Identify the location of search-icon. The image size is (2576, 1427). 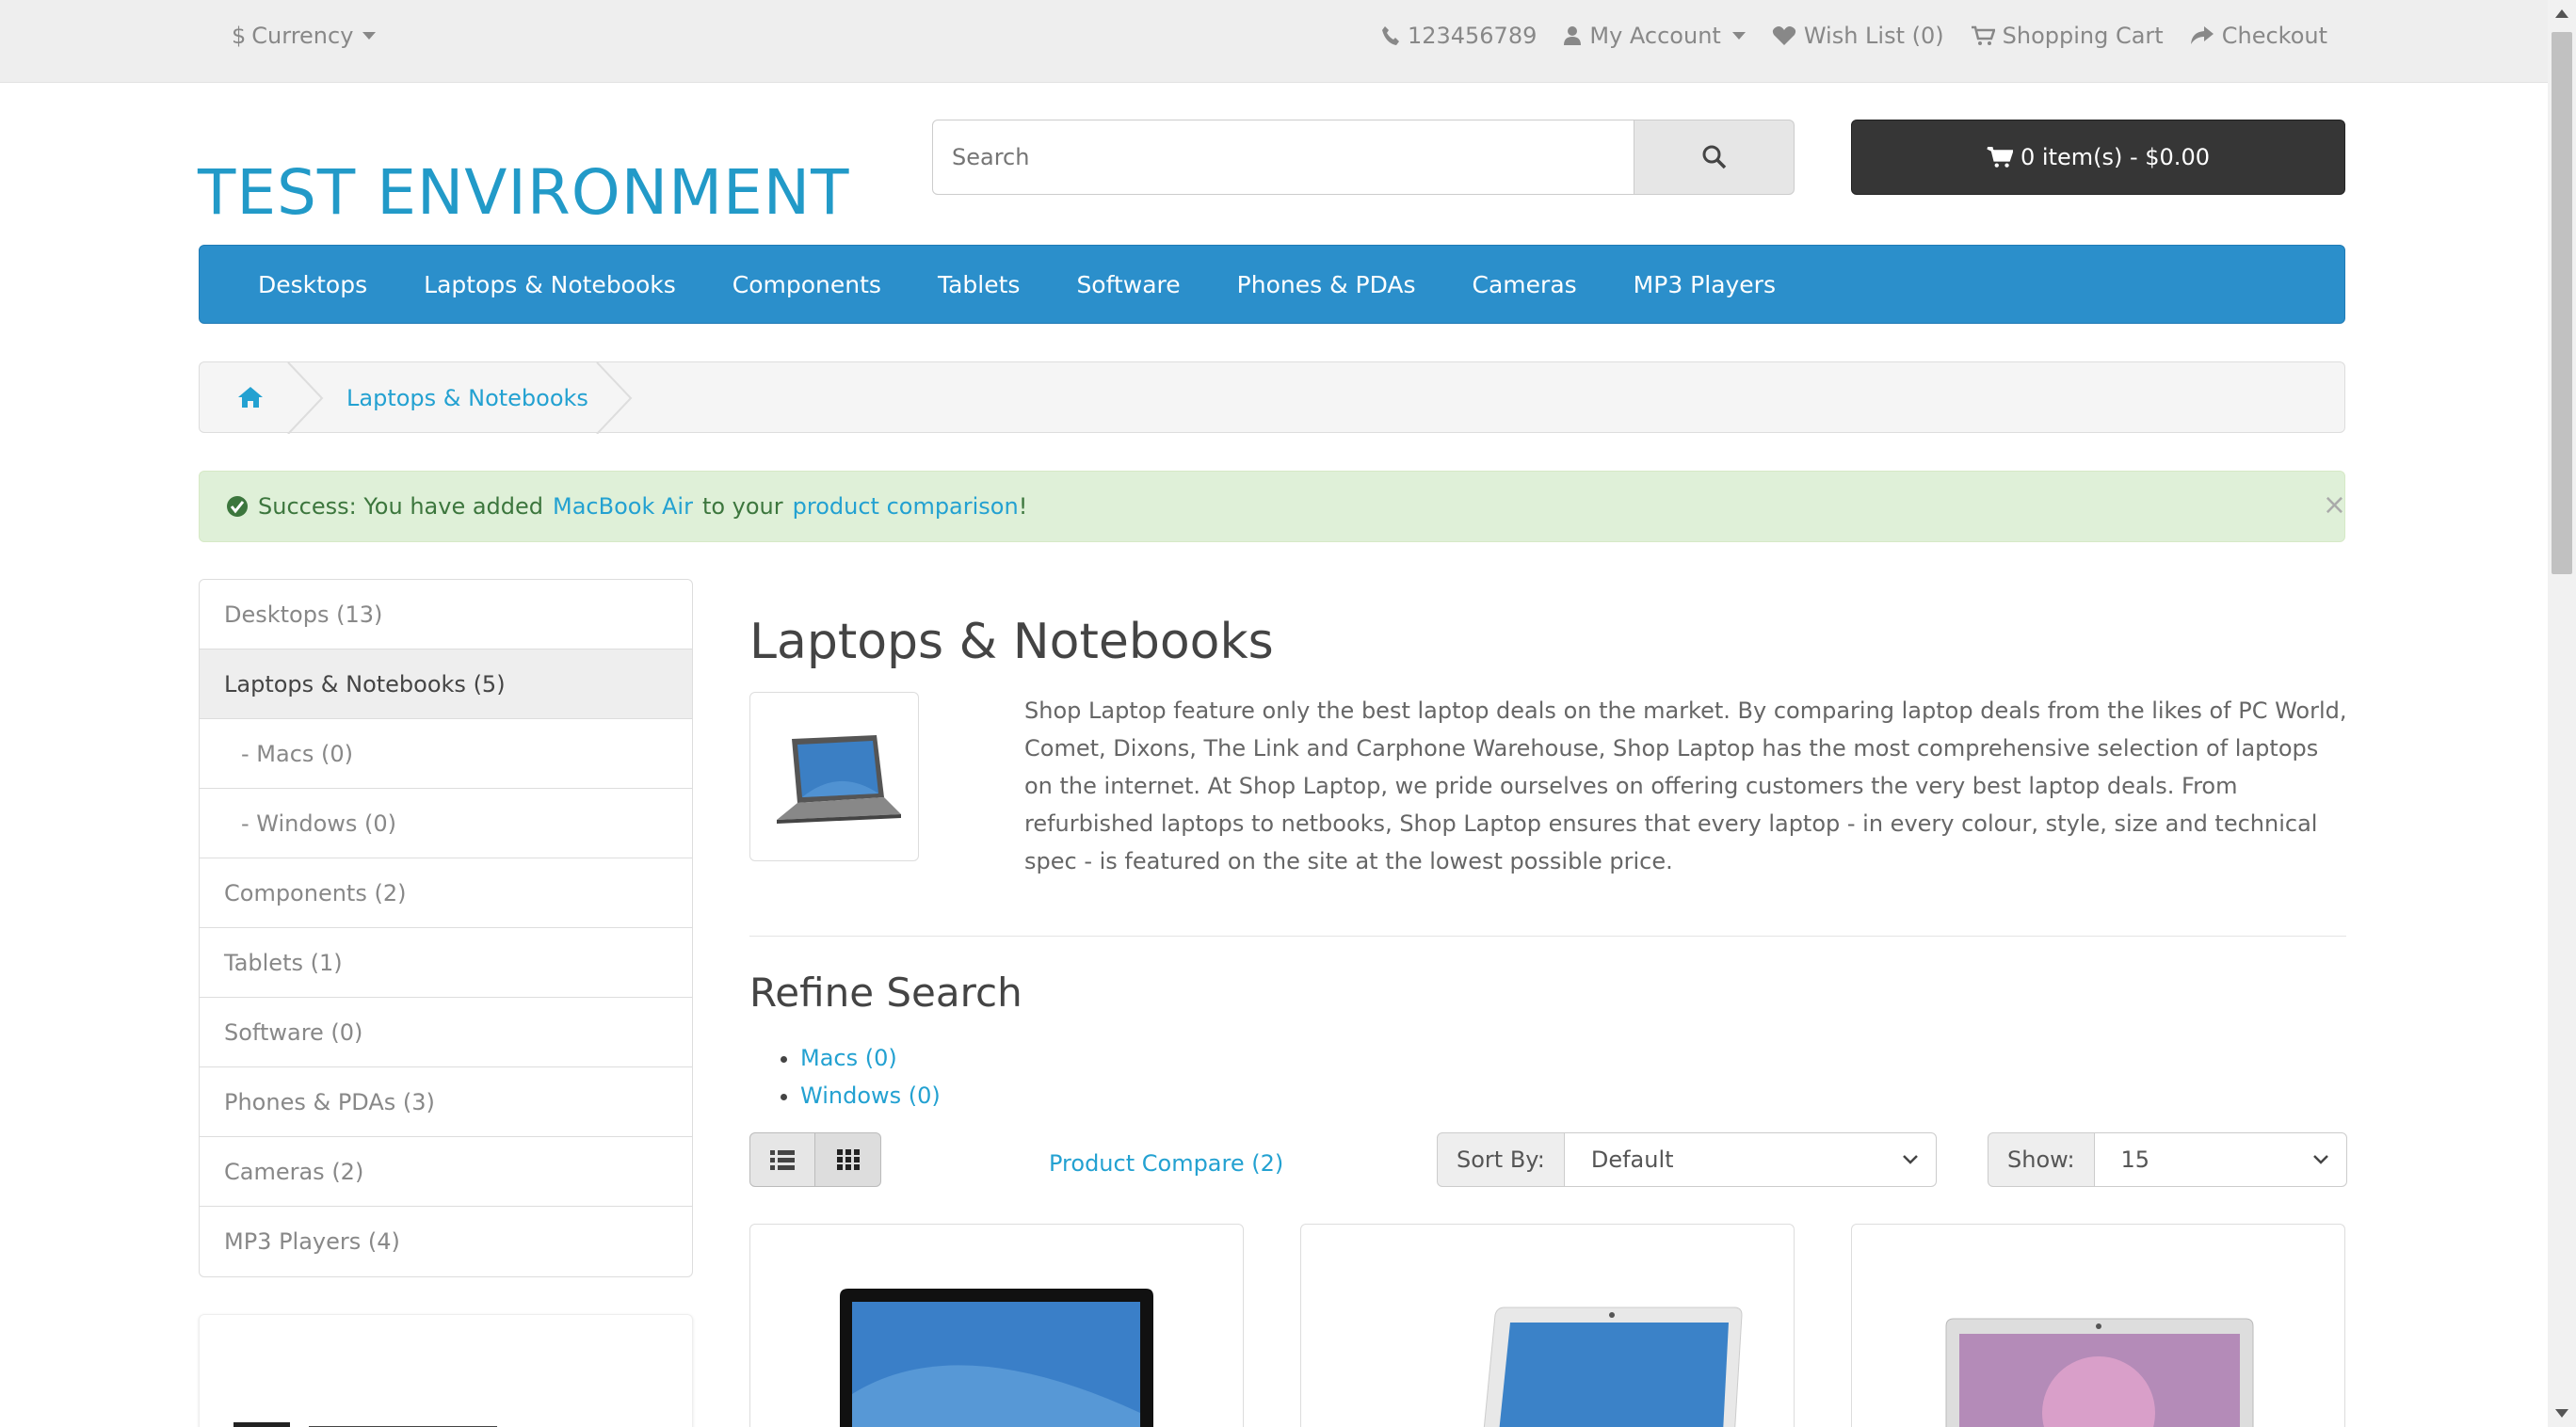
(1714, 157).